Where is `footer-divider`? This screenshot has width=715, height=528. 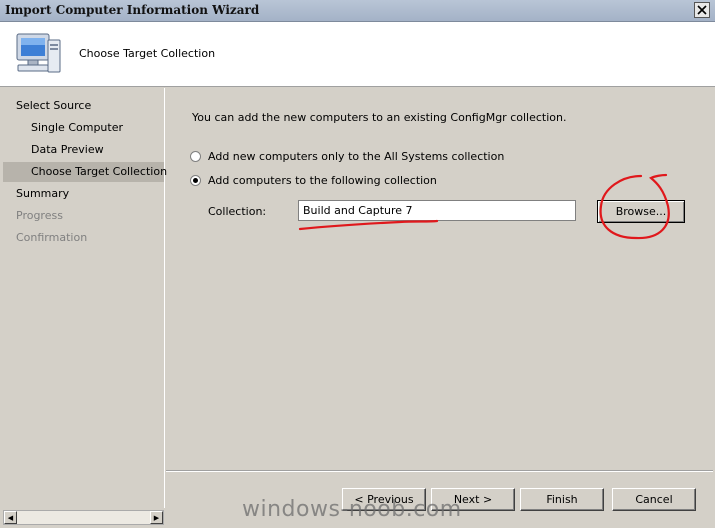 footer-divider is located at coordinates (439, 471).